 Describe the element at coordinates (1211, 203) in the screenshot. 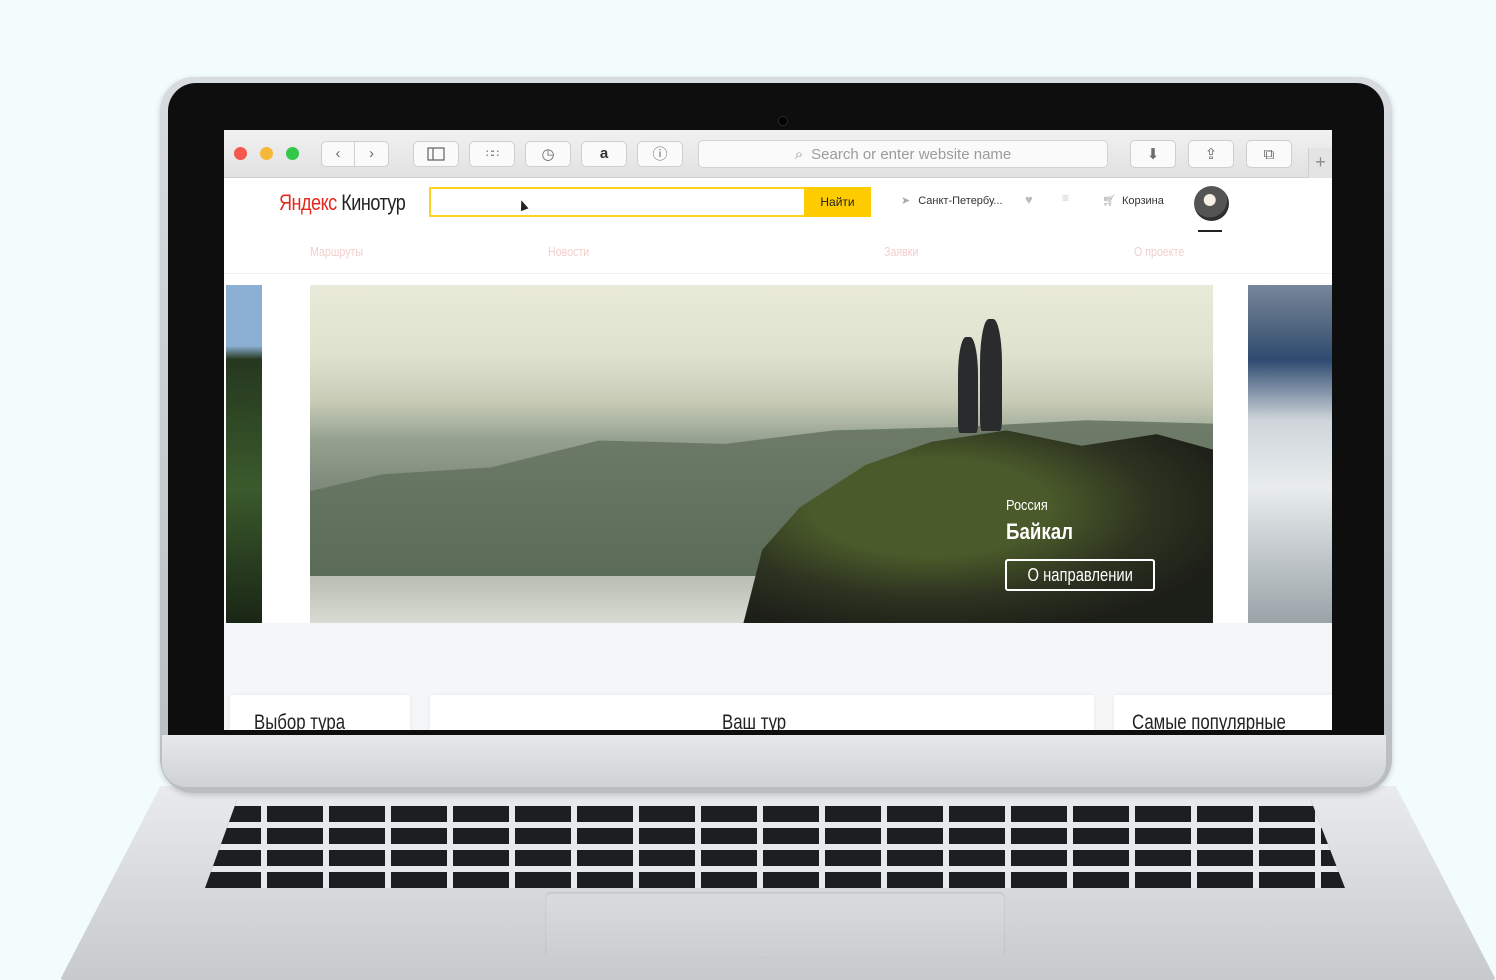

I see `avatar` at that location.